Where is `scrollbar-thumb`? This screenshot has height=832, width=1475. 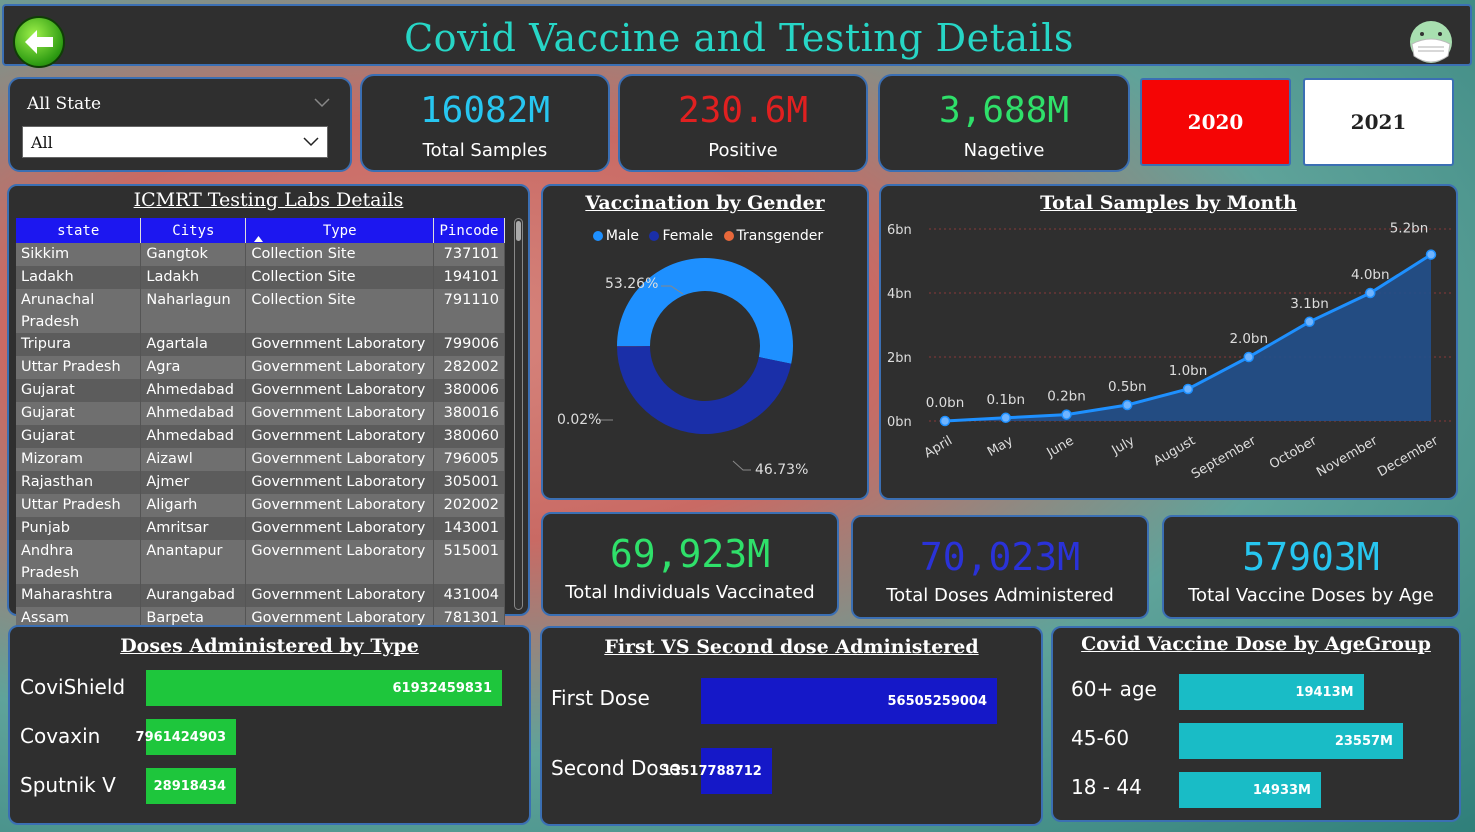
scrollbar-thumb is located at coordinates (518, 231).